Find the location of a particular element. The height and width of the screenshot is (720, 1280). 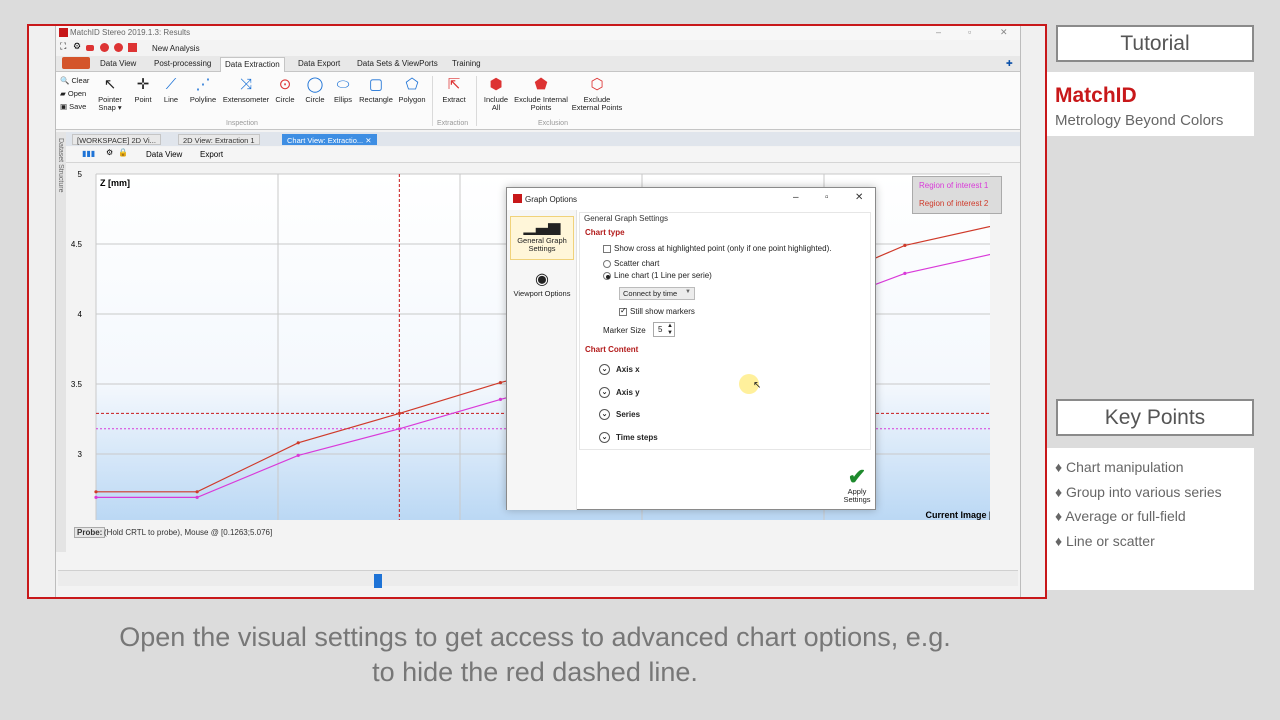

exclusion-group-label: Exclusion is located at coordinates (553, 123).